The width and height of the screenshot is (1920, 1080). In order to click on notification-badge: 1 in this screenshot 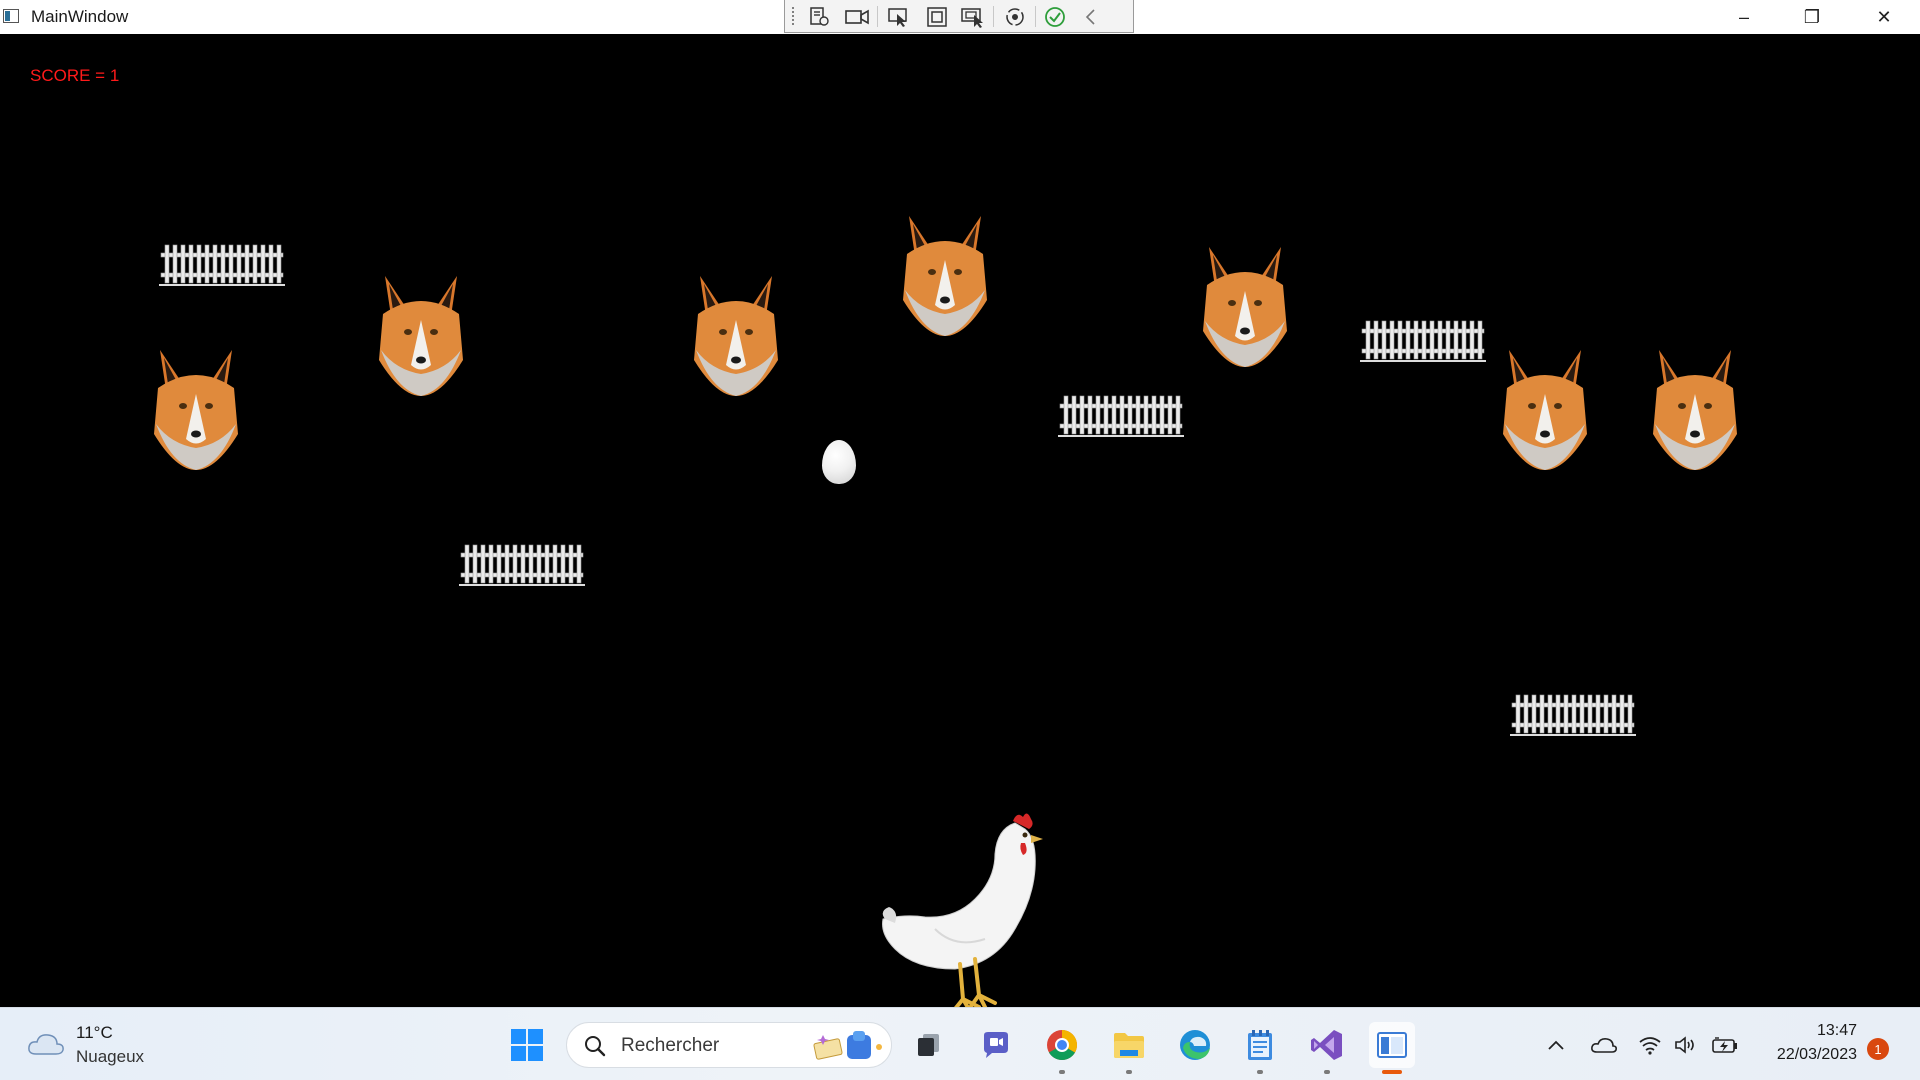, I will do `click(1878, 1049)`.